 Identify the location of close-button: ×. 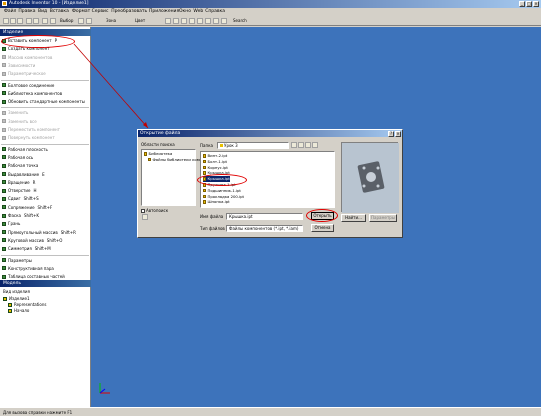
(536, 4).